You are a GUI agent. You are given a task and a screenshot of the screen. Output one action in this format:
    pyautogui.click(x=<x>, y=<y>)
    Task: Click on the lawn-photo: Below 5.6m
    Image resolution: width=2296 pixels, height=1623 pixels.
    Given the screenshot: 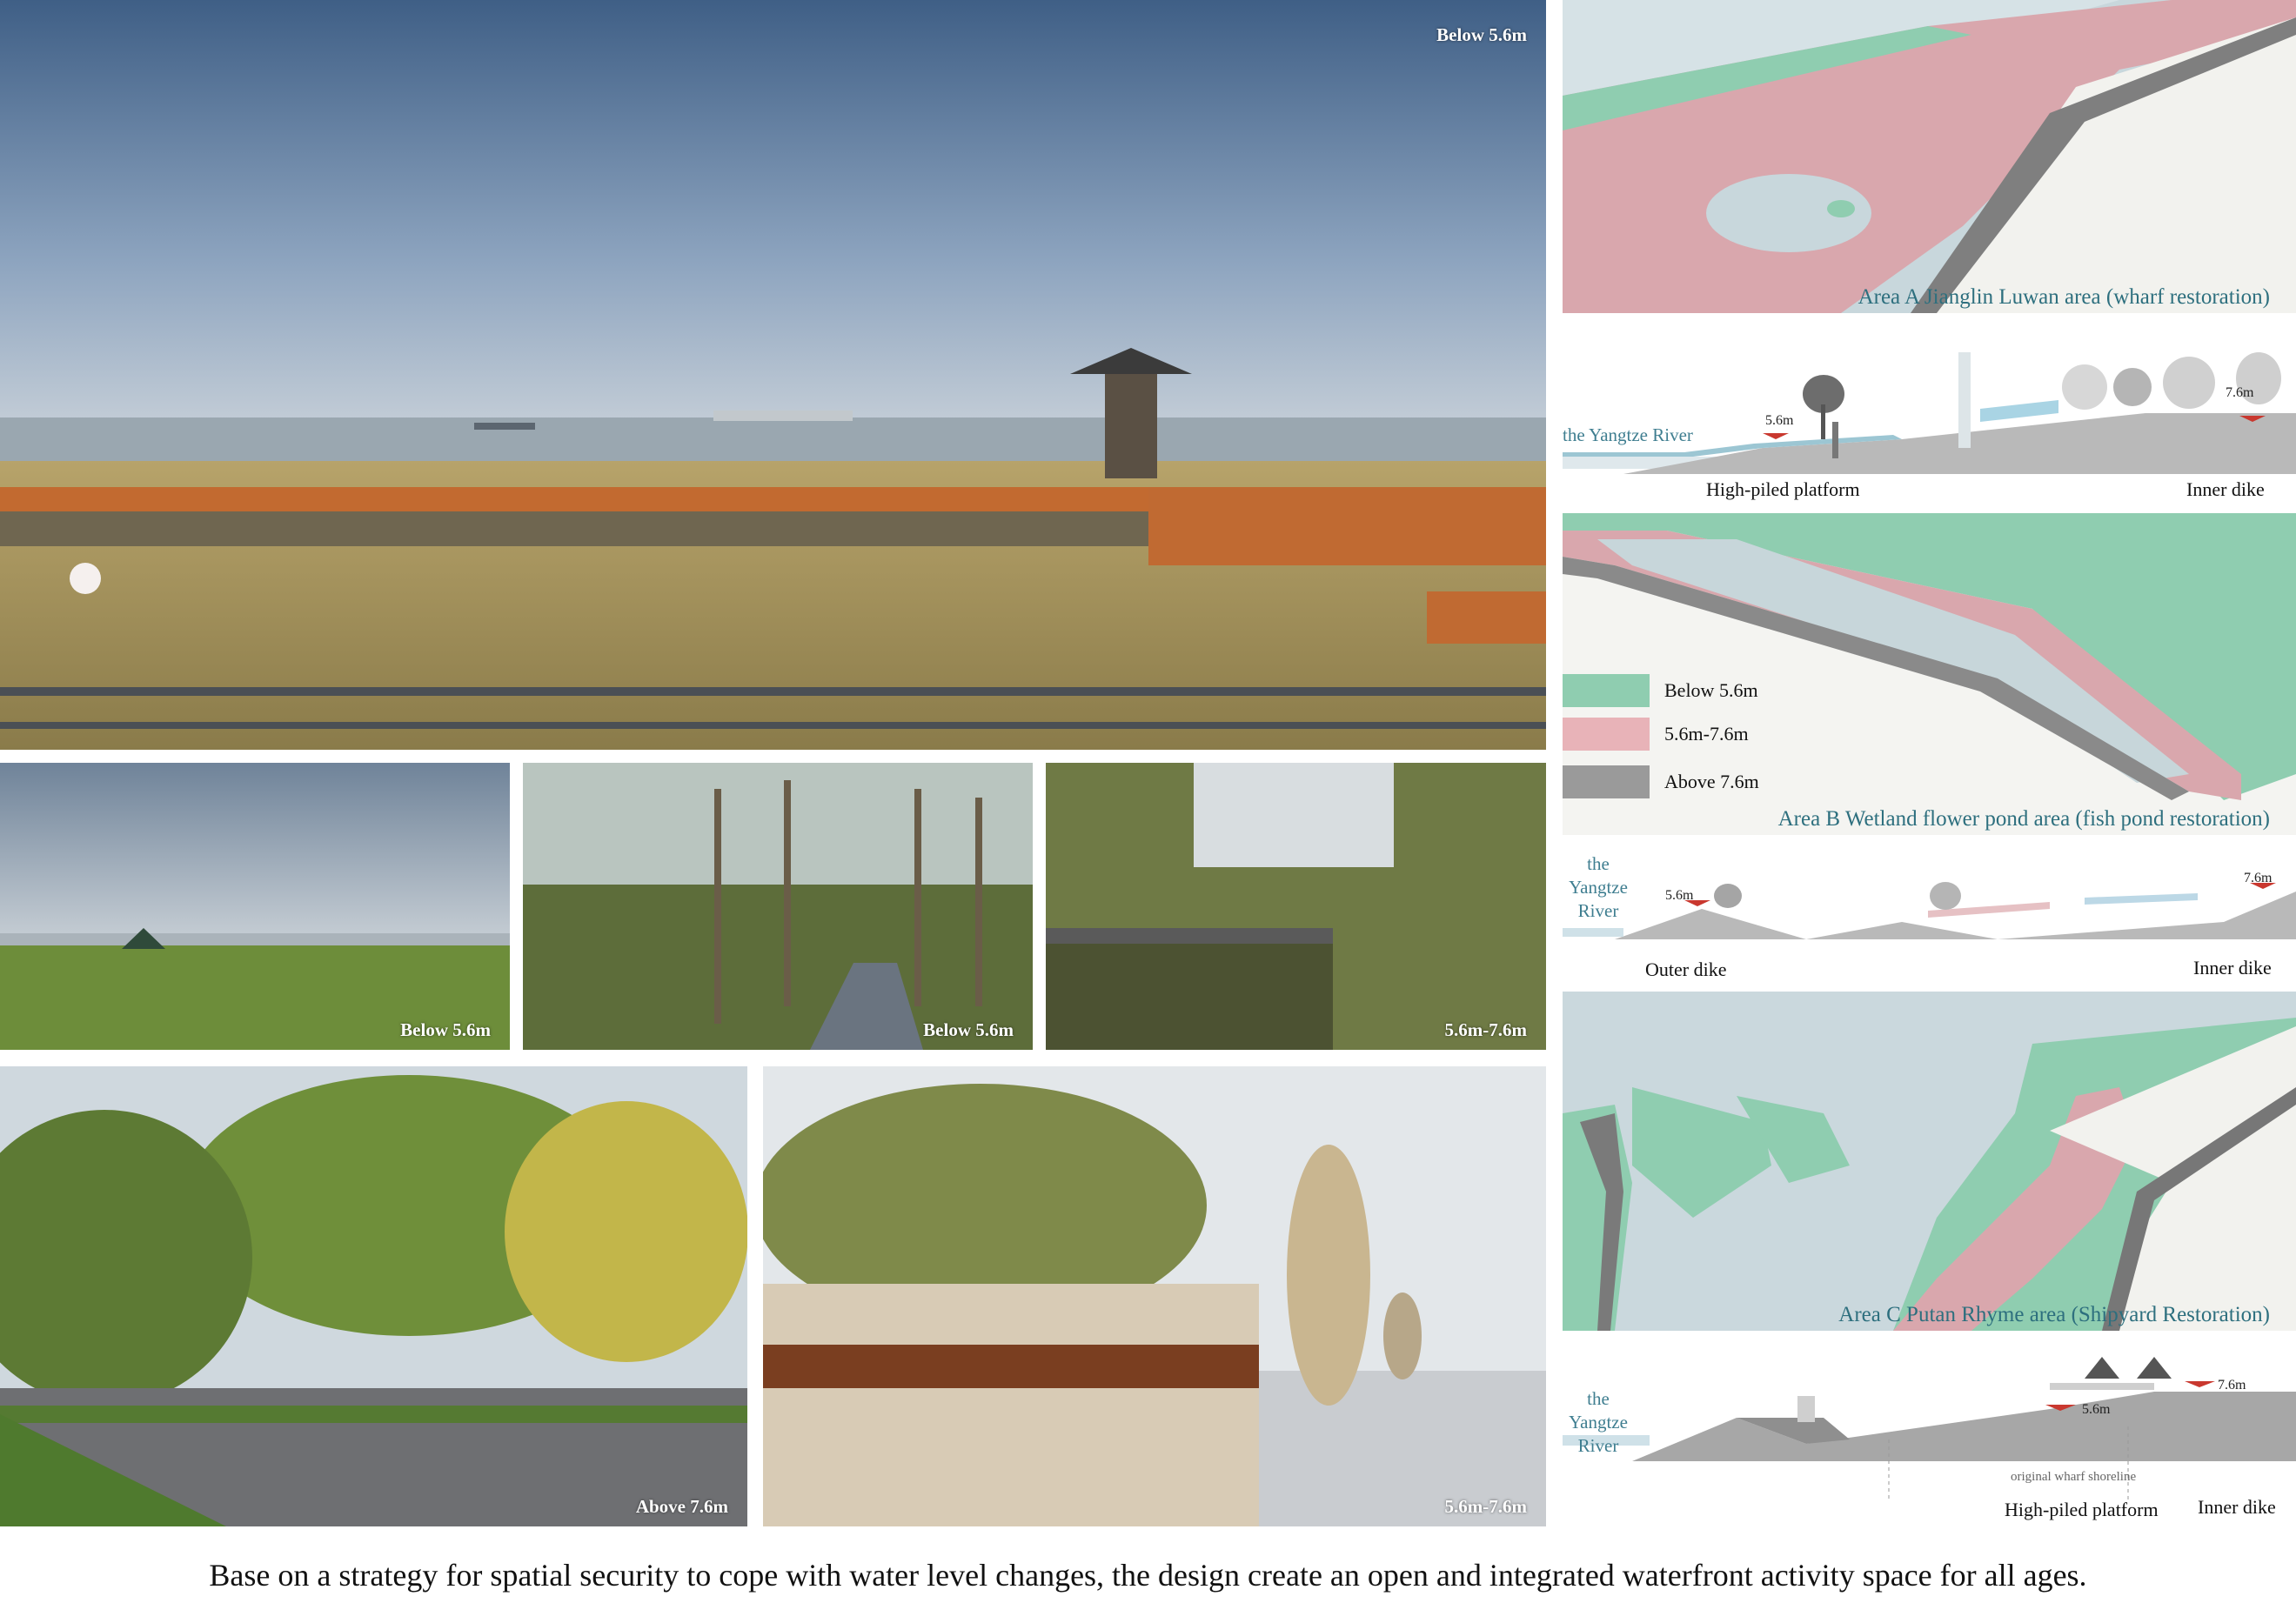 What is the action you would take?
    pyautogui.click(x=255, y=906)
    